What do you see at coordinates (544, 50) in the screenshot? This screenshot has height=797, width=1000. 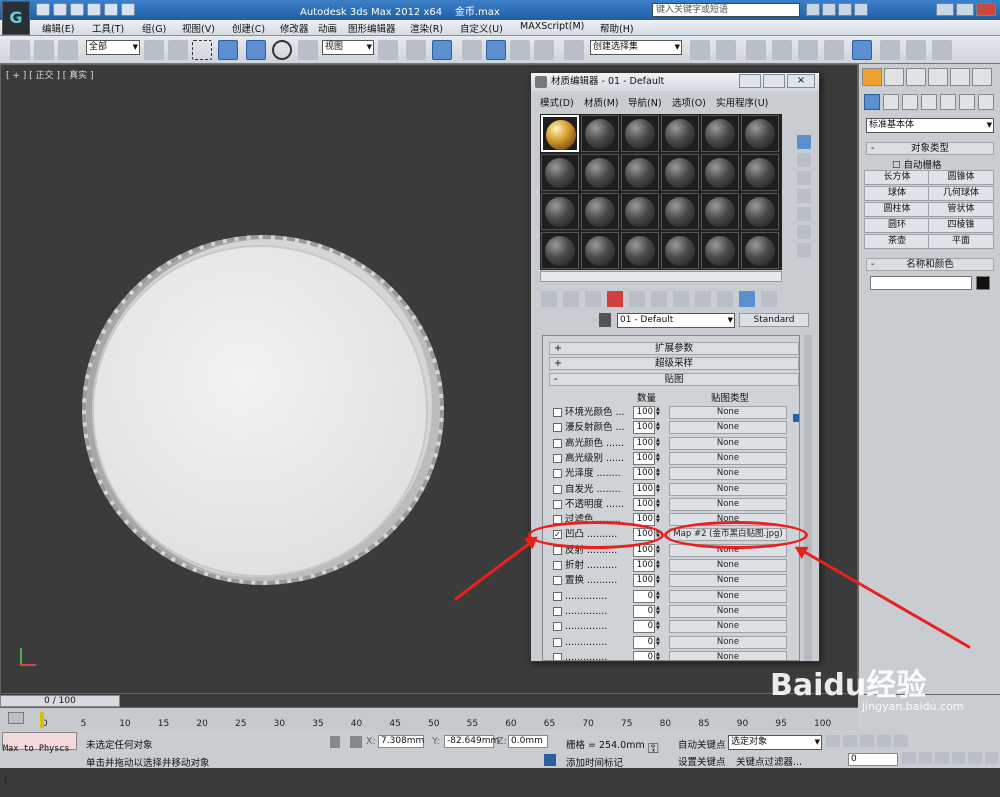 I see `spinner-snap-icon` at bounding box center [544, 50].